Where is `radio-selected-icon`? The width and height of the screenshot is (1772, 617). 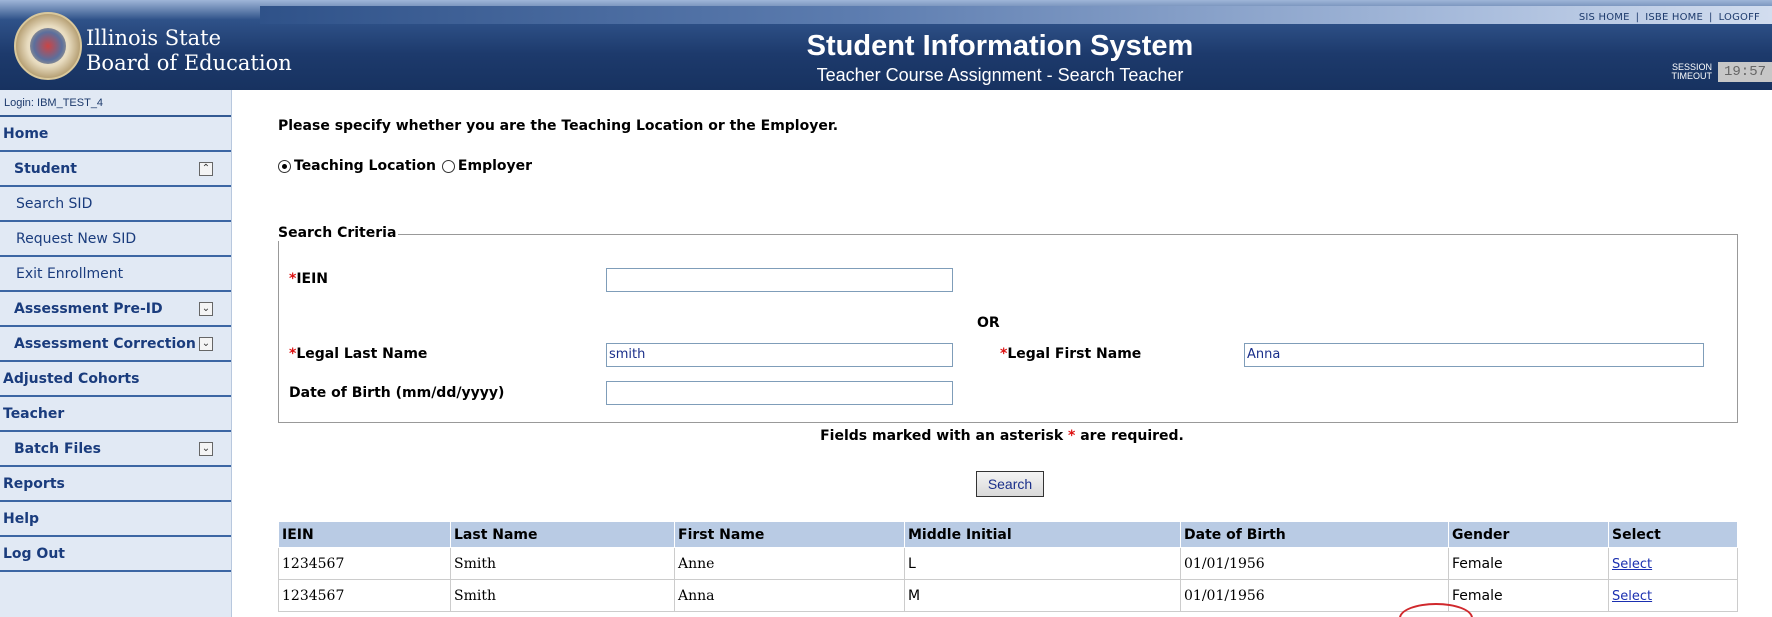
radio-selected-icon is located at coordinates (284, 166).